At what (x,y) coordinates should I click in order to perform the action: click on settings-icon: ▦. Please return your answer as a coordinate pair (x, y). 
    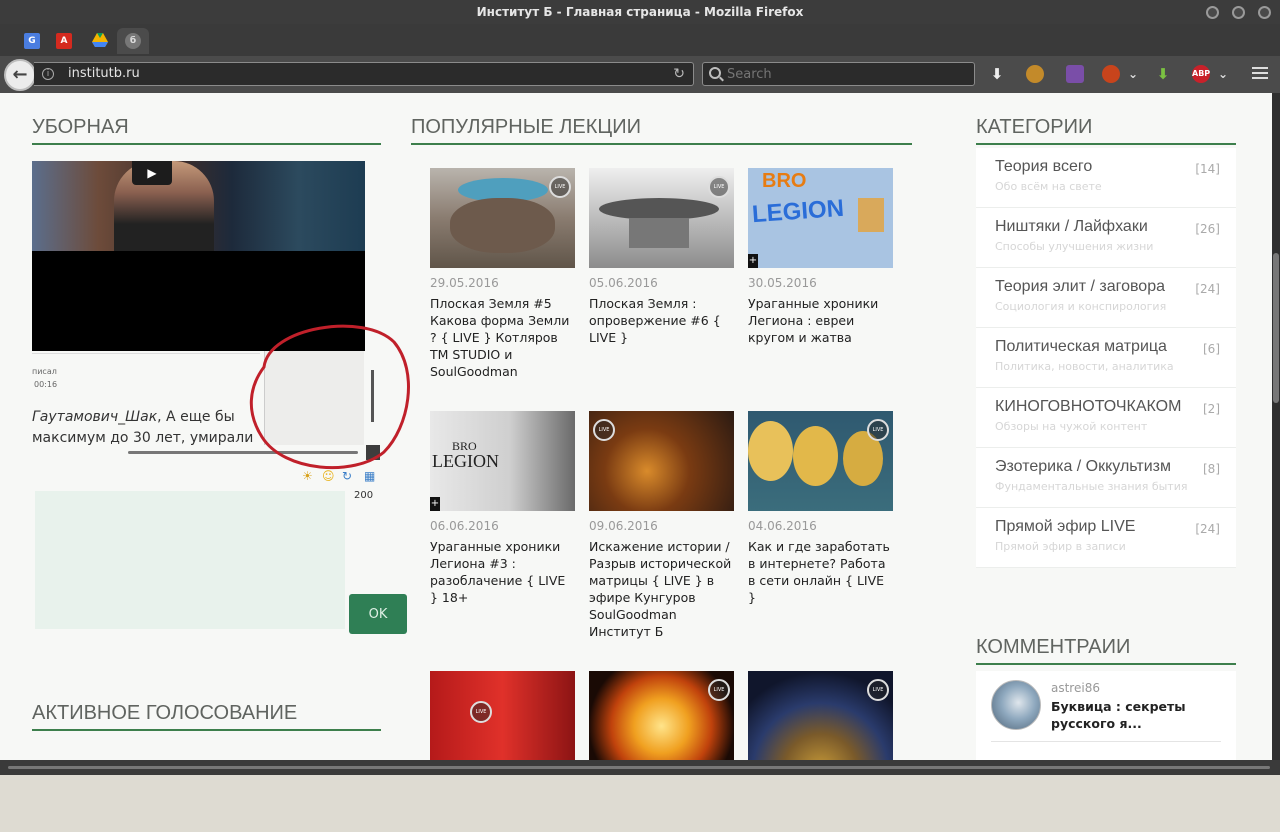
    Looking at the image, I should click on (369, 476).